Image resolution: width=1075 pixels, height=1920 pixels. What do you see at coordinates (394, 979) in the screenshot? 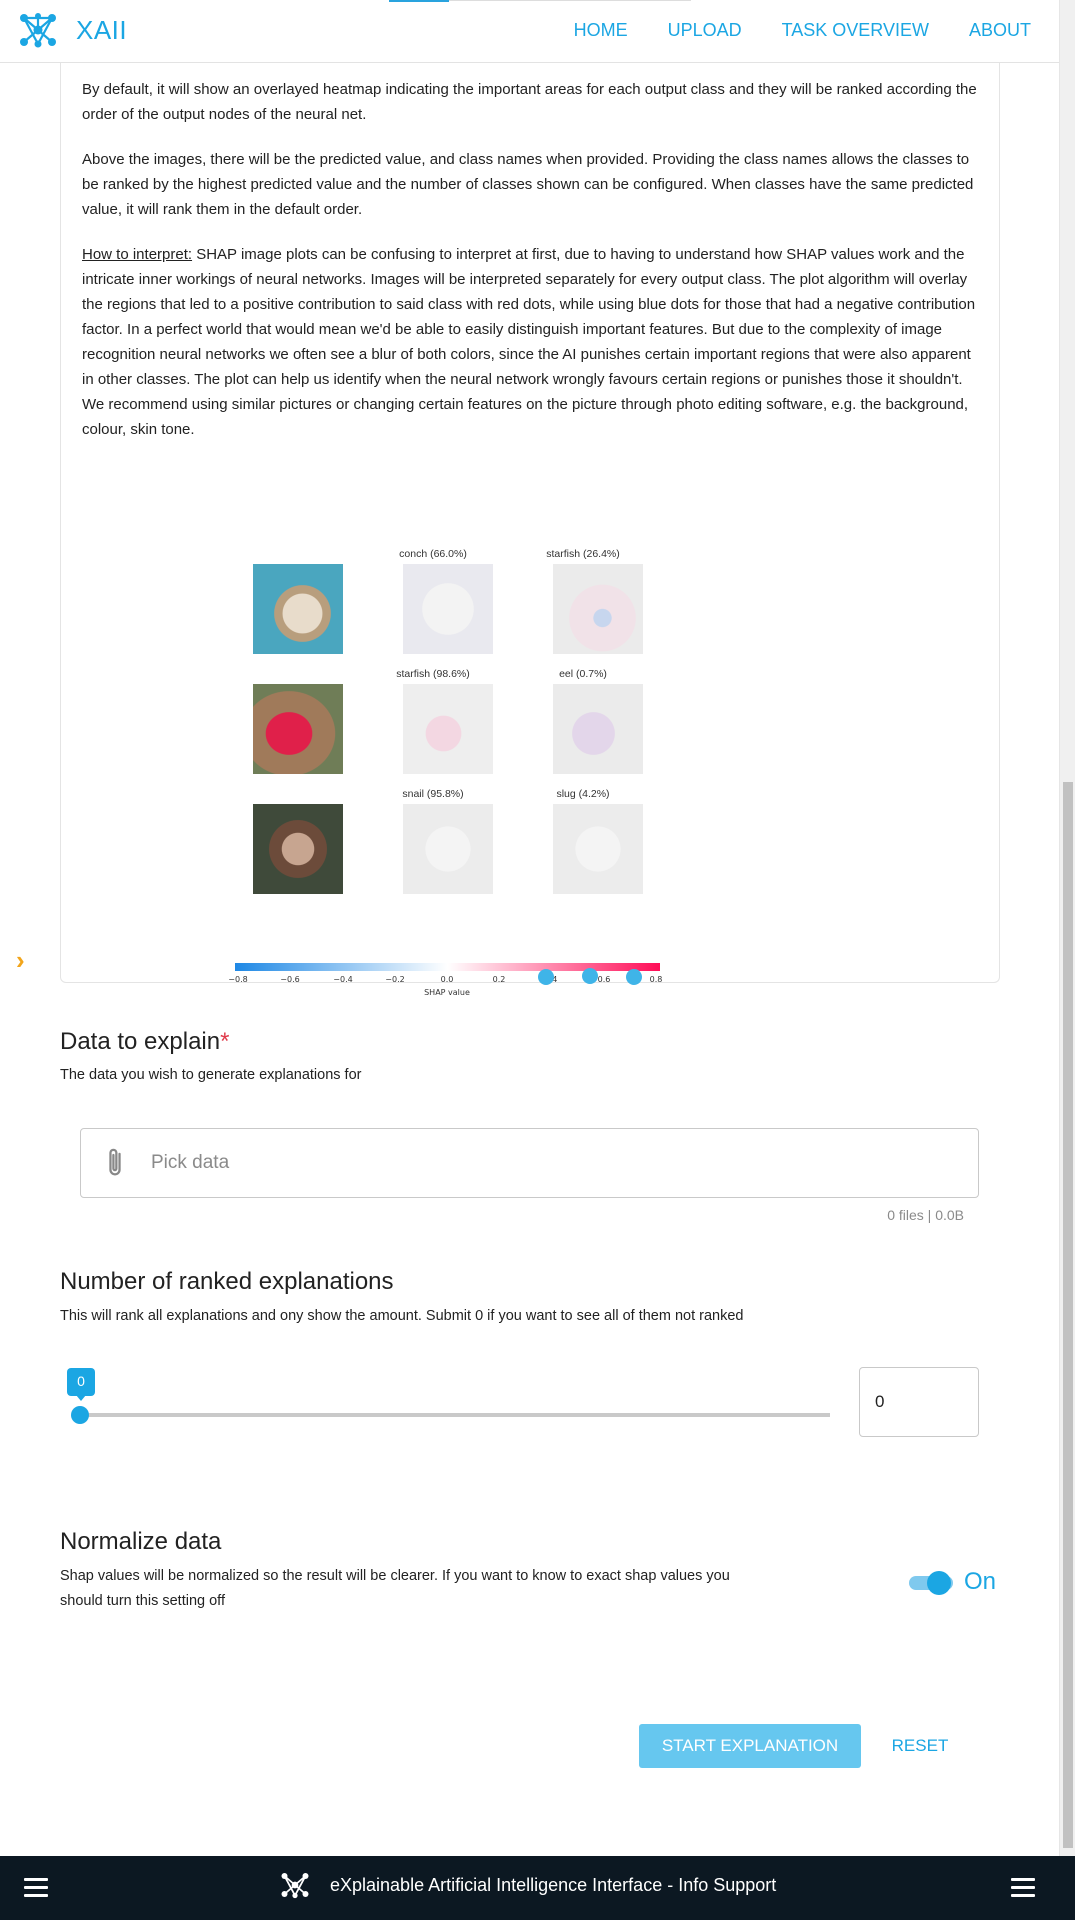
I see `colorbar-tick-4: −0.2` at bounding box center [394, 979].